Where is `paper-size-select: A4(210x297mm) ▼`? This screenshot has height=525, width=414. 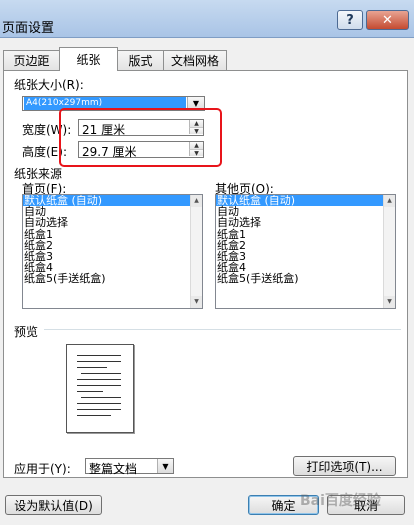 paper-size-select: A4(210x297mm) ▼ is located at coordinates (113, 103).